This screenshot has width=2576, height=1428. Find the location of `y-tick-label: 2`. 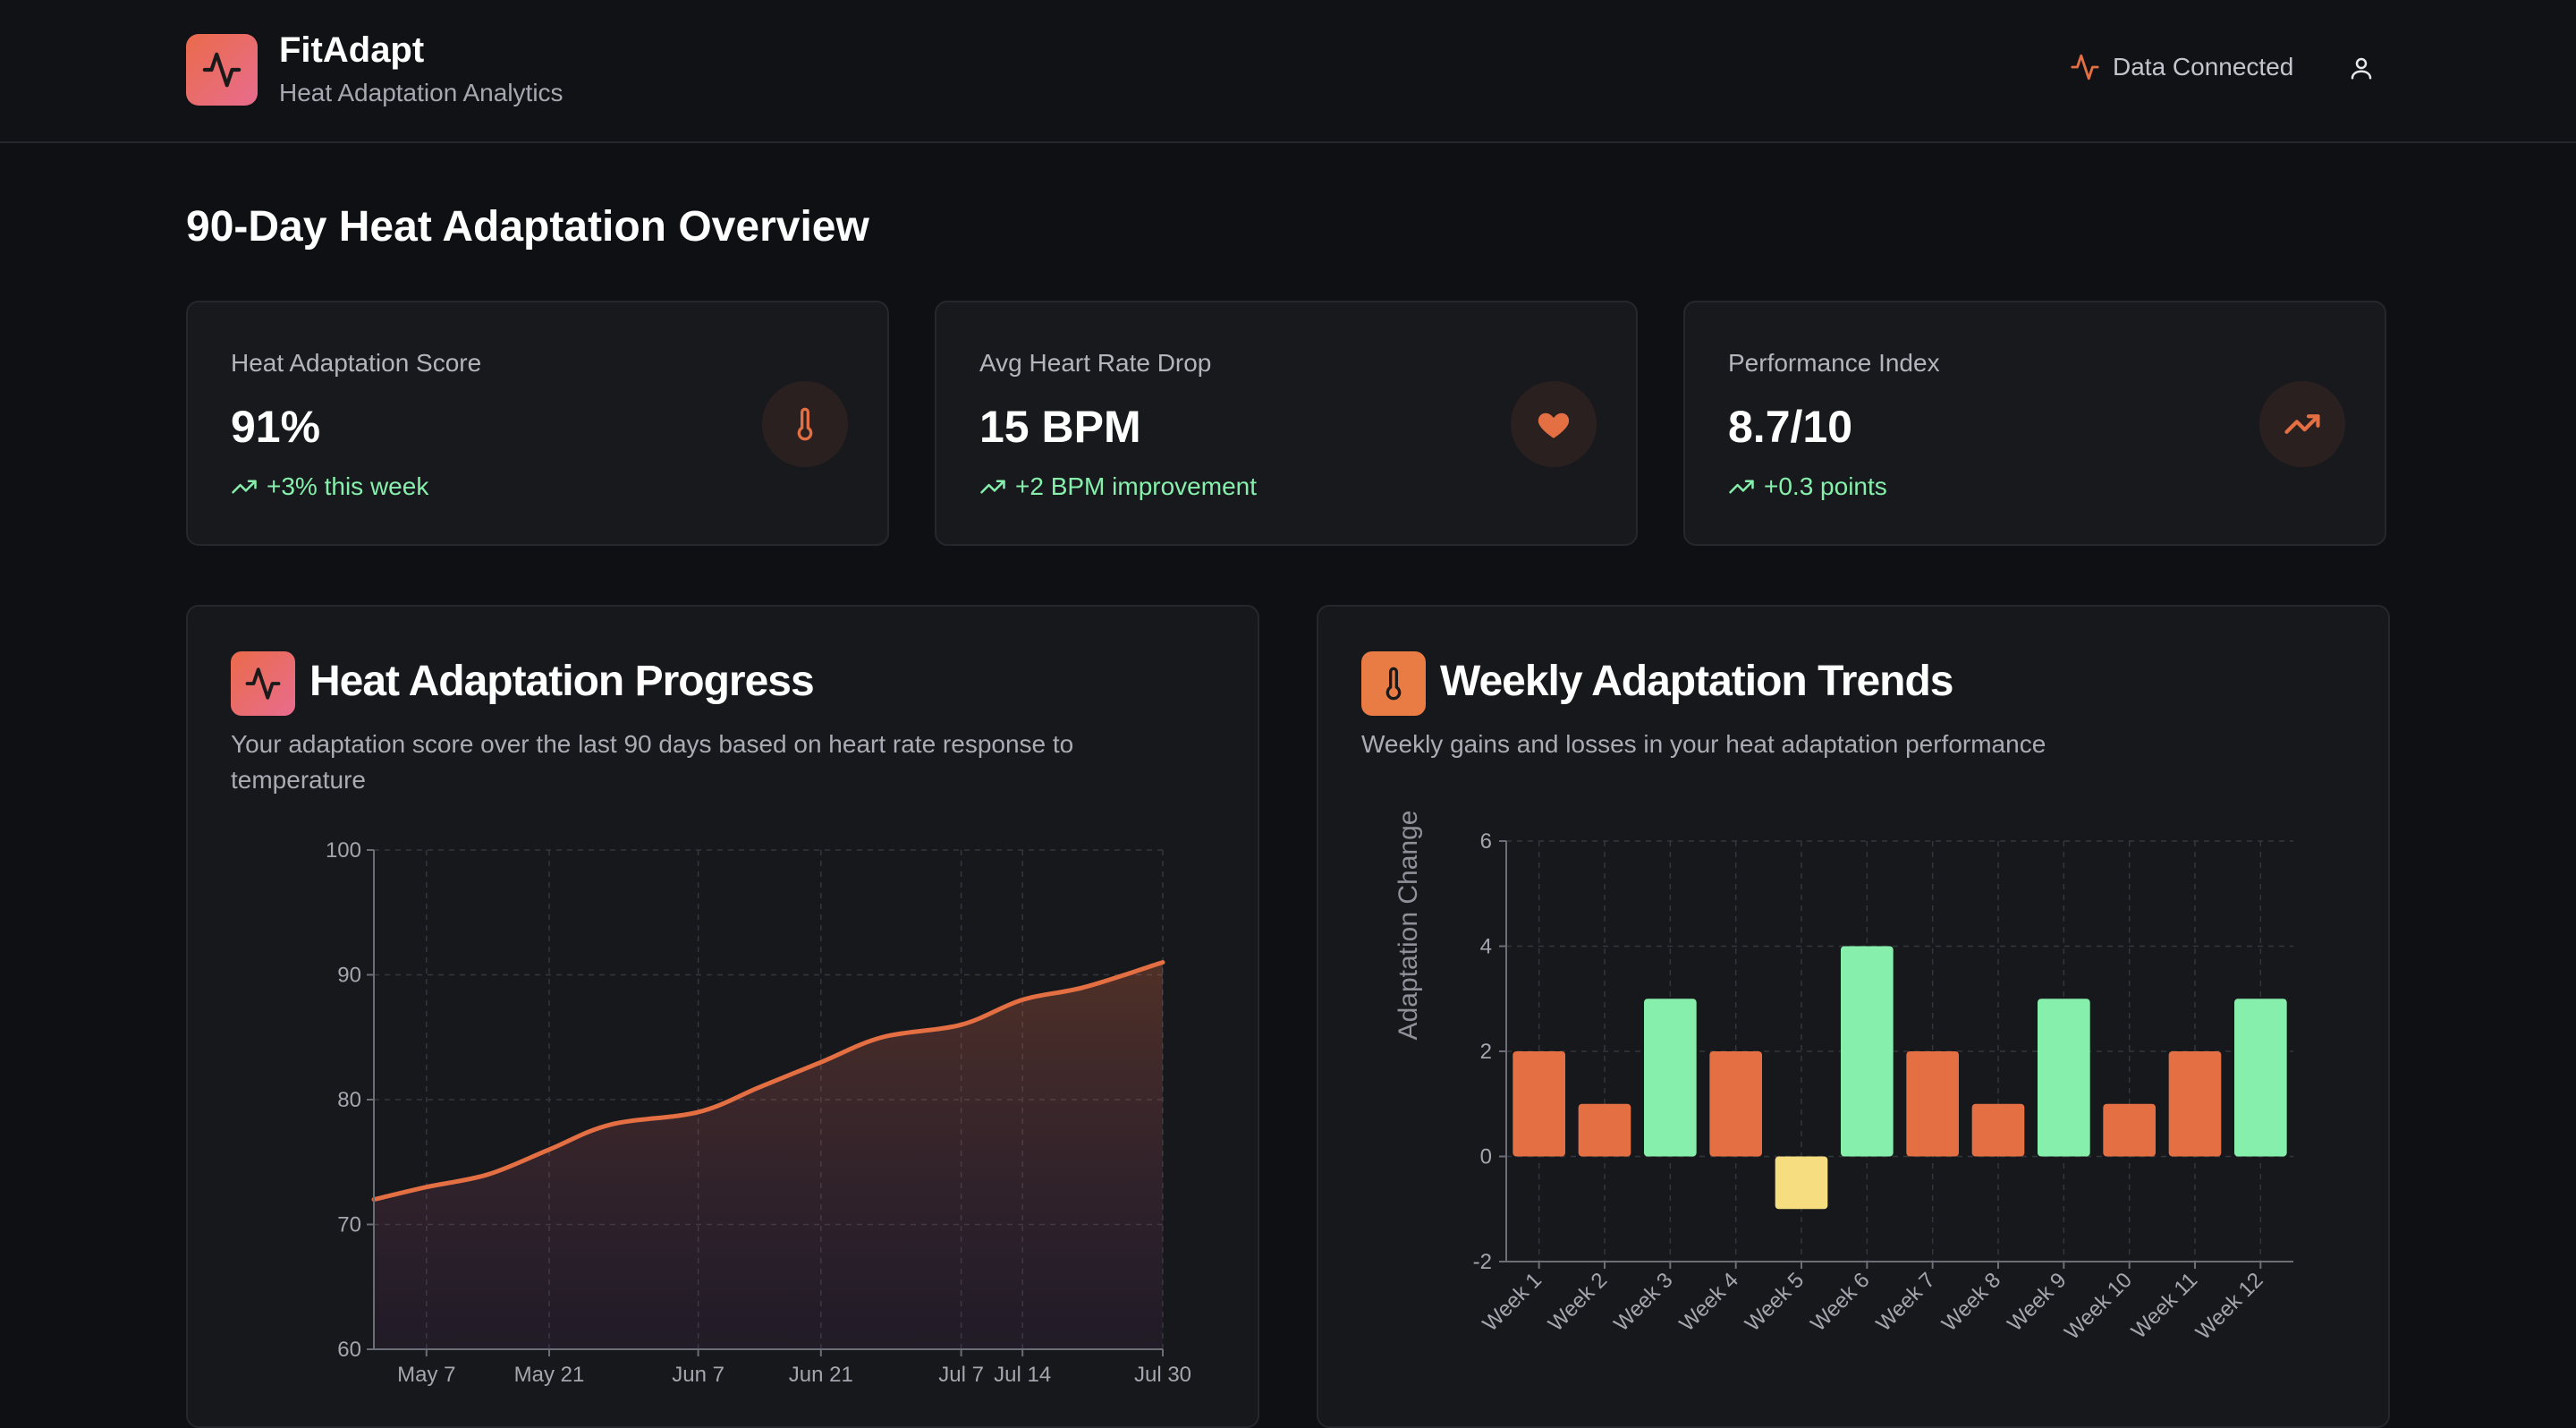

y-tick-label: 2 is located at coordinates (1486, 1052).